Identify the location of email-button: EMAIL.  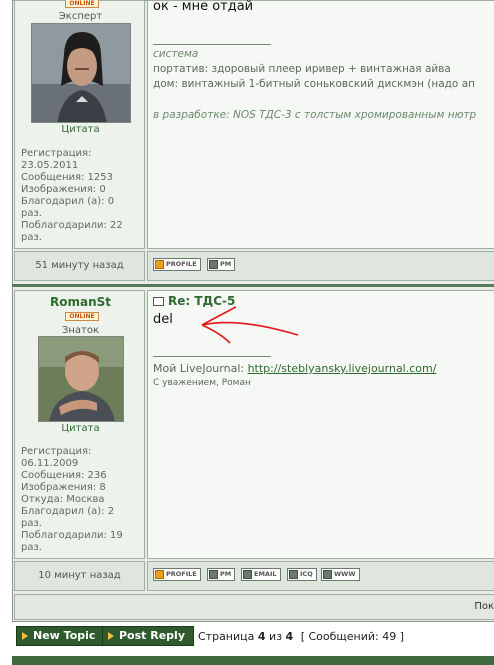
(261, 574).